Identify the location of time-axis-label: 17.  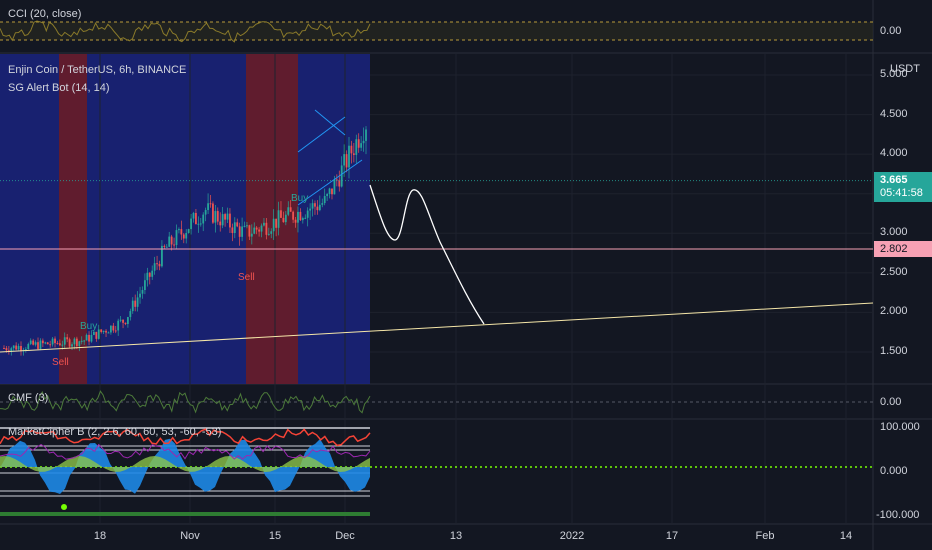
(672, 536).